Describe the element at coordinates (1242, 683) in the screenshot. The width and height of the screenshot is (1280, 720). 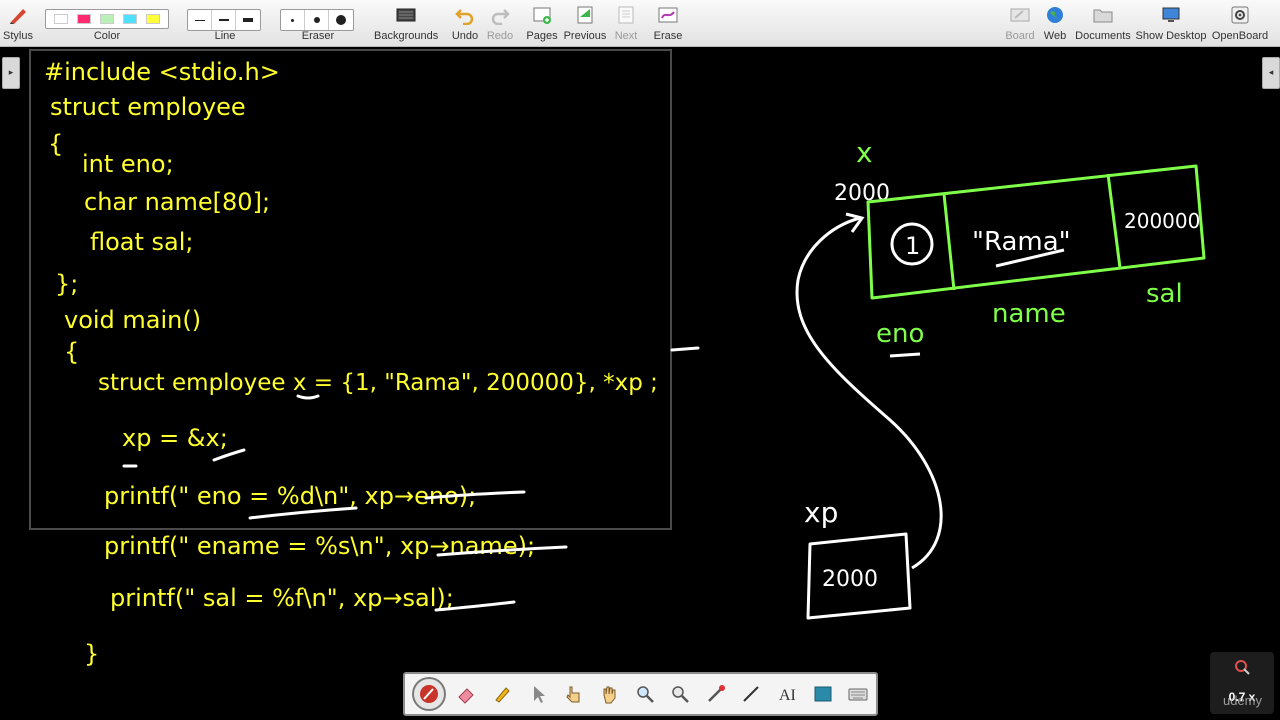
I see `zoom-indicator: 0.7 x udemy` at that location.